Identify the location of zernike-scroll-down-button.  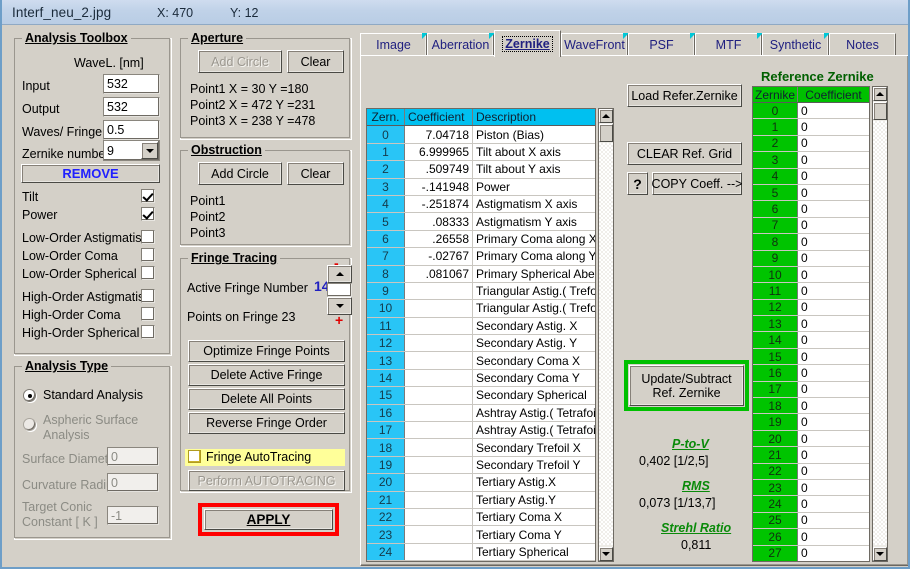
(606, 554).